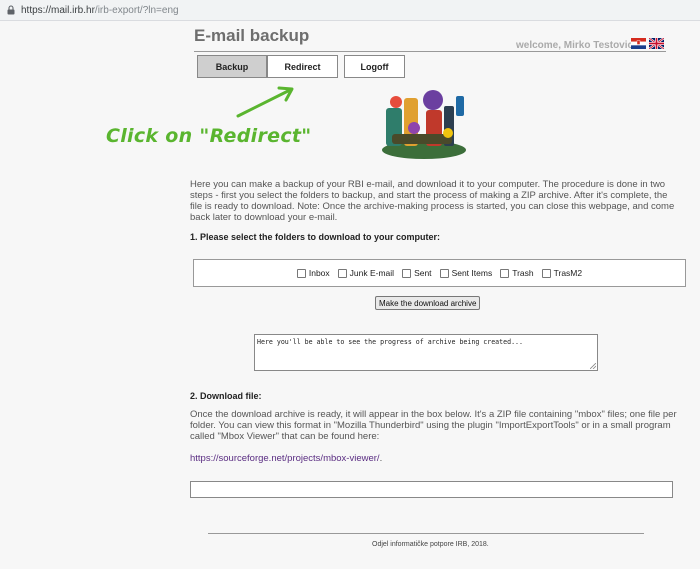 The width and height of the screenshot is (700, 569). What do you see at coordinates (226, 396) in the screenshot?
I see `section2-heading: 2. Download file:` at bounding box center [226, 396].